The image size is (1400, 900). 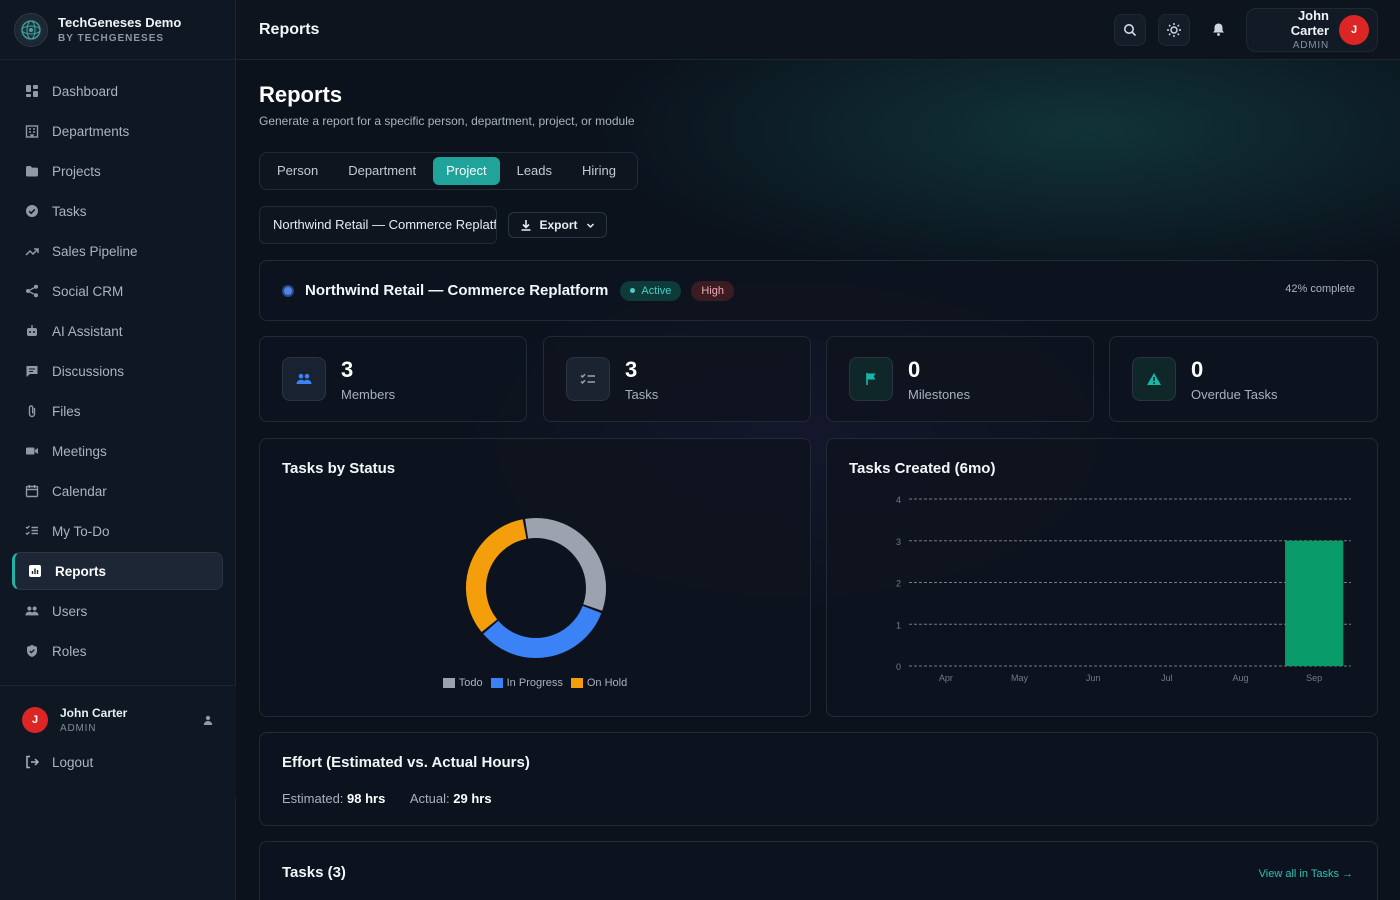 I want to click on users-icon, so click(x=32, y=611).